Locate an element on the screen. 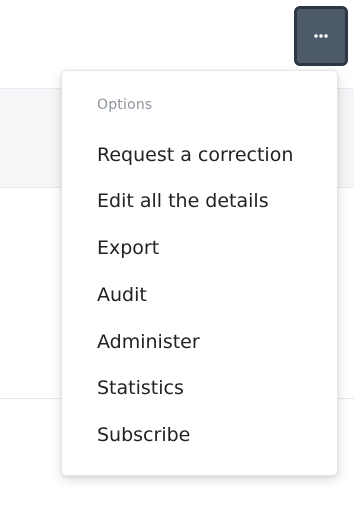  menu-header: Options is located at coordinates (125, 105).